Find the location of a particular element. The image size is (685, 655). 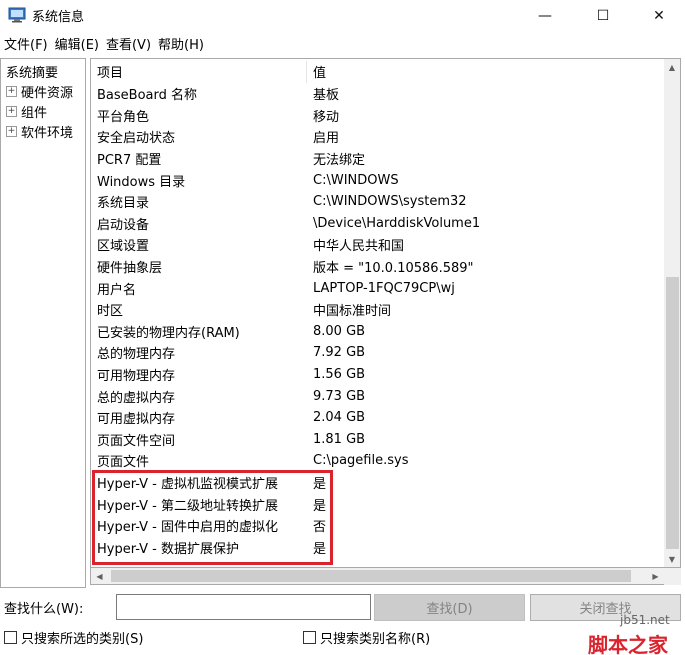

list-row: 系统目录 C:\WINDOWS\system32 is located at coordinates (376, 202).